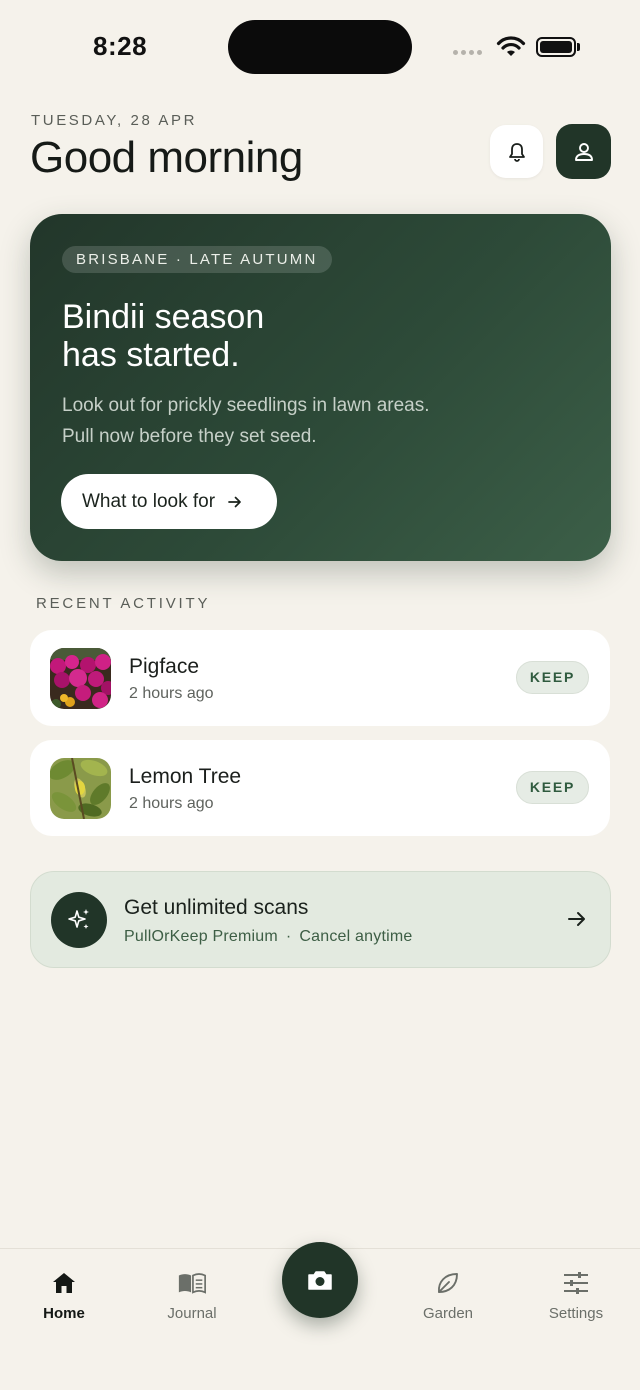 The image size is (640, 1390). I want to click on dynamic-island, so click(320, 47).